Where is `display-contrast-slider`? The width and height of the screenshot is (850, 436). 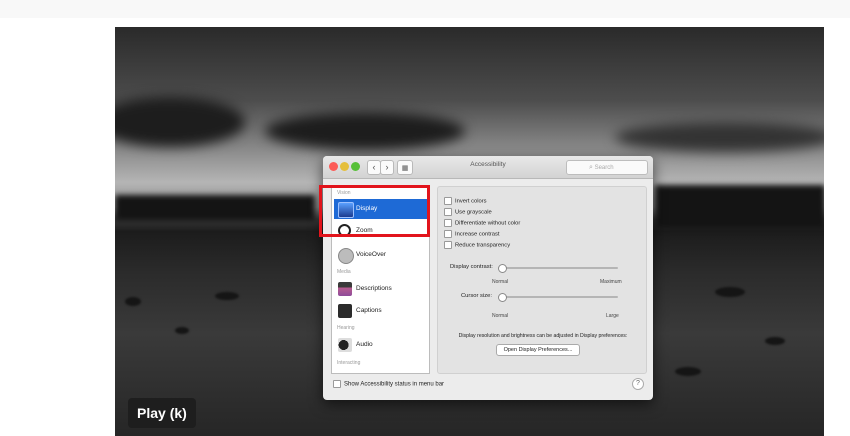
display-contrast-slider is located at coordinates (559, 268).